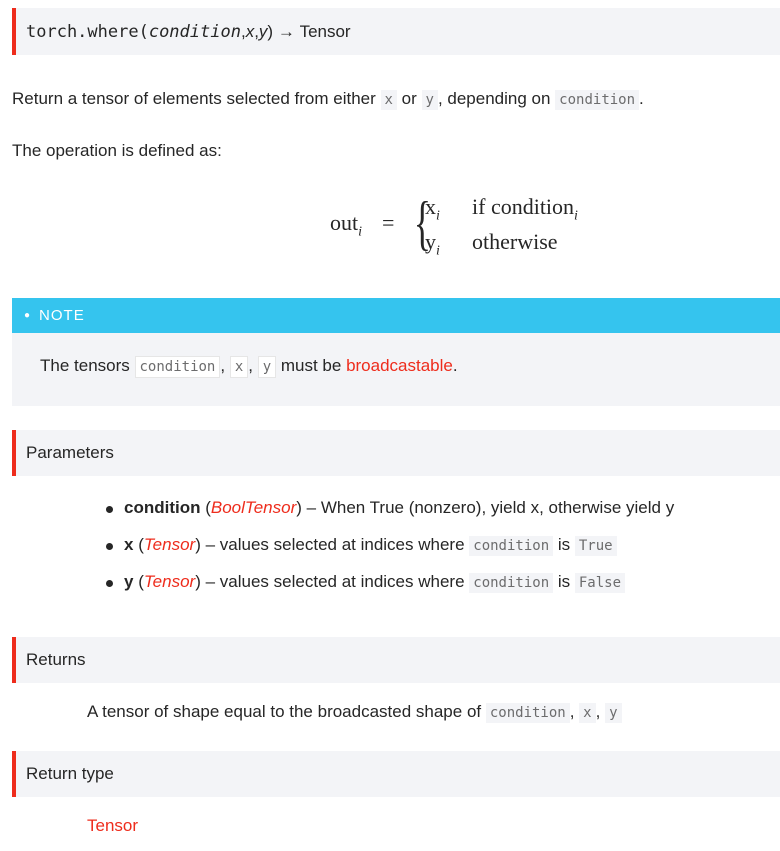 The image size is (780, 851). Describe the element at coordinates (396, 660) in the screenshot. I see `returns-header: Returns` at that location.